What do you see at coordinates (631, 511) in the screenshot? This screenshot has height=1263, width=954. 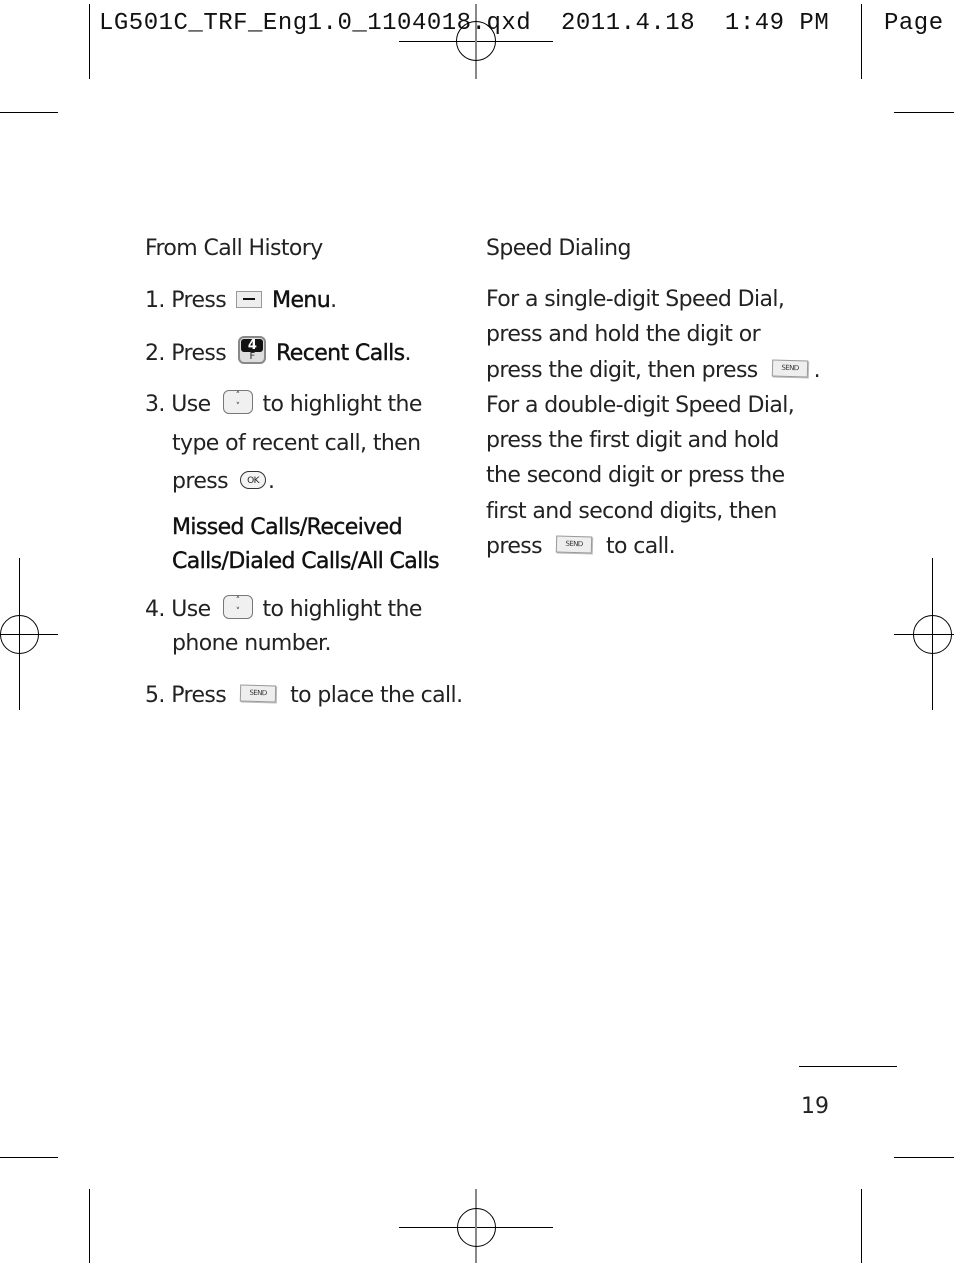 I see `paragraph-line: first and second digits, then` at bounding box center [631, 511].